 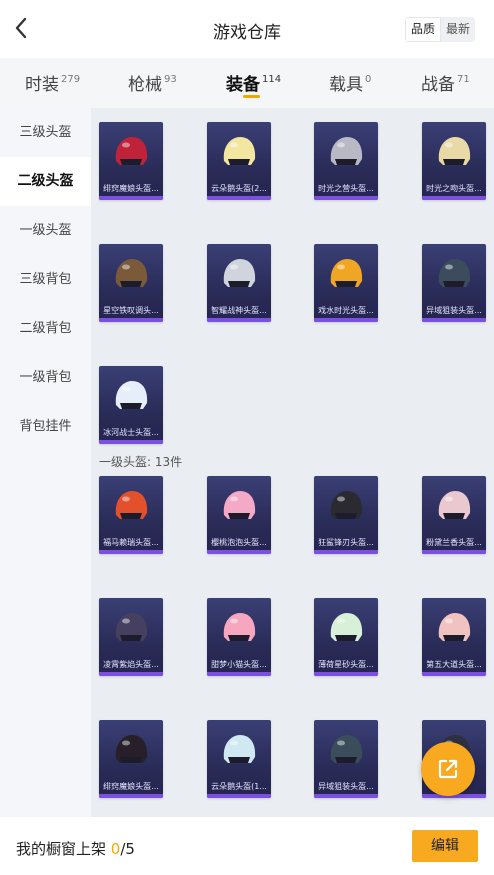 I want to click on sidebar-item-backpack-lv1: 一级背包, so click(x=45, y=377).